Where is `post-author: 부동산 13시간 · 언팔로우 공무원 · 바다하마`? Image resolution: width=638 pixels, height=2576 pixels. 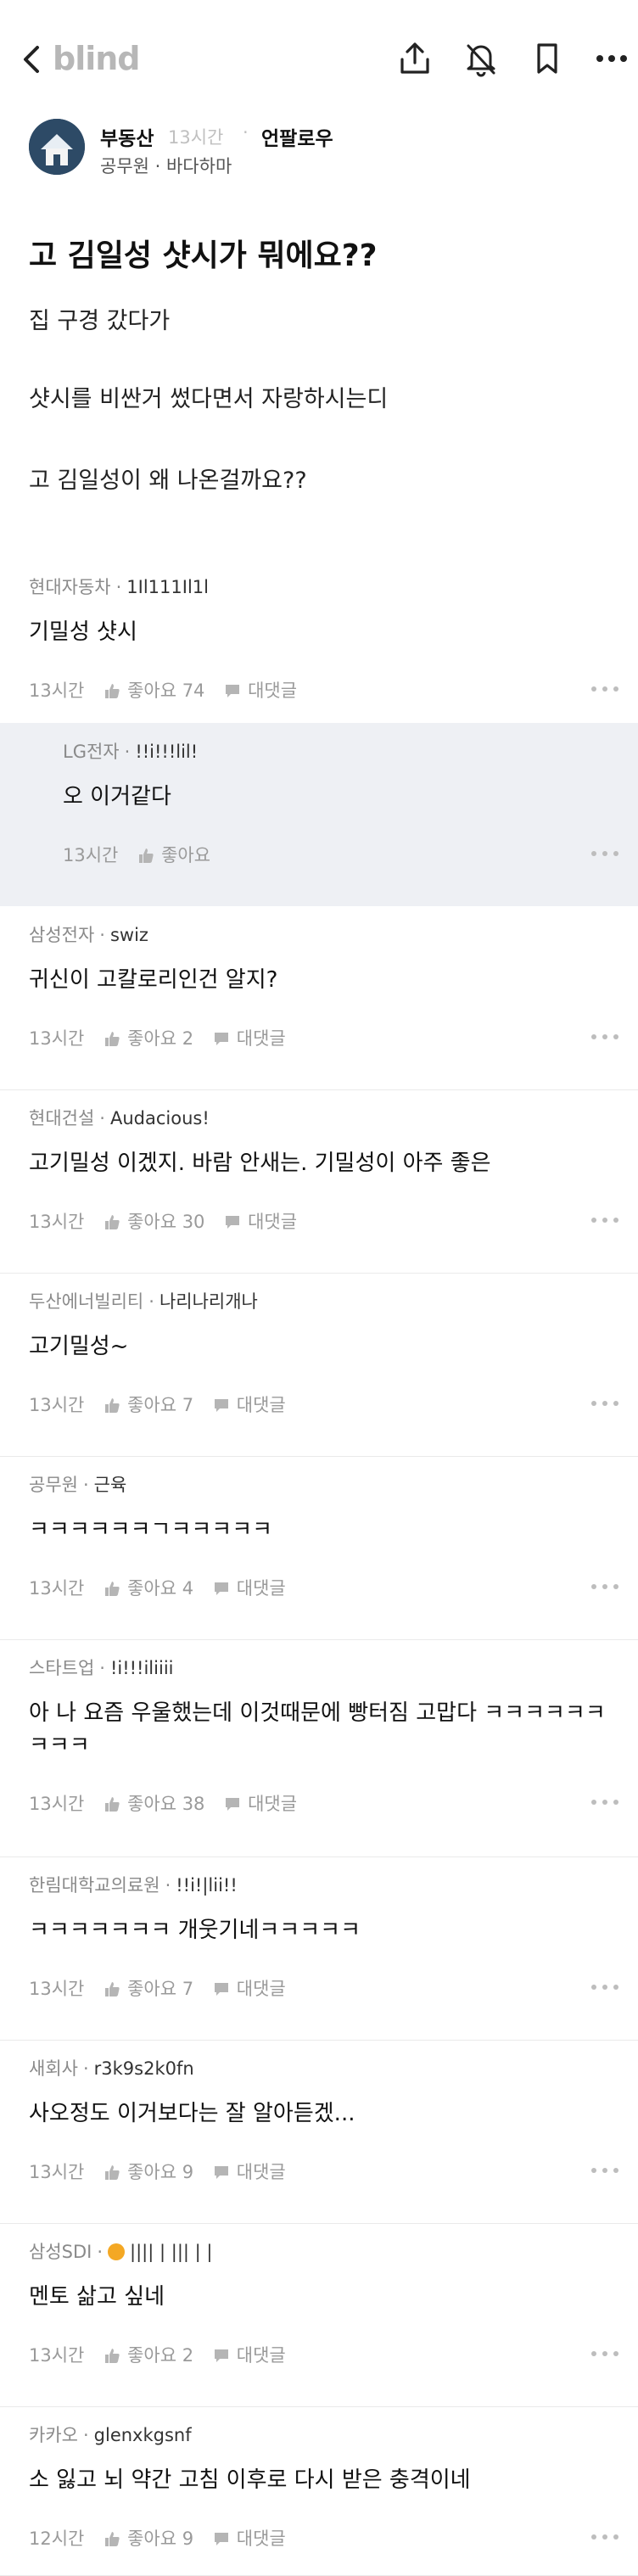
post-author: 부동산 13시간 · 언팔로우 공무원 · 바다하마 is located at coordinates (319, 153).